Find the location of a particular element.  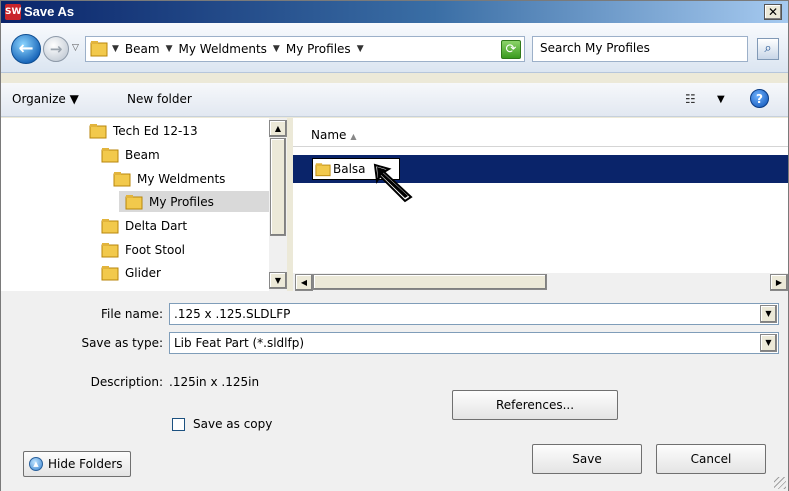

file-name-field: .125 x .125.SLDLFP ▼ is located at coordinates (474, 314).